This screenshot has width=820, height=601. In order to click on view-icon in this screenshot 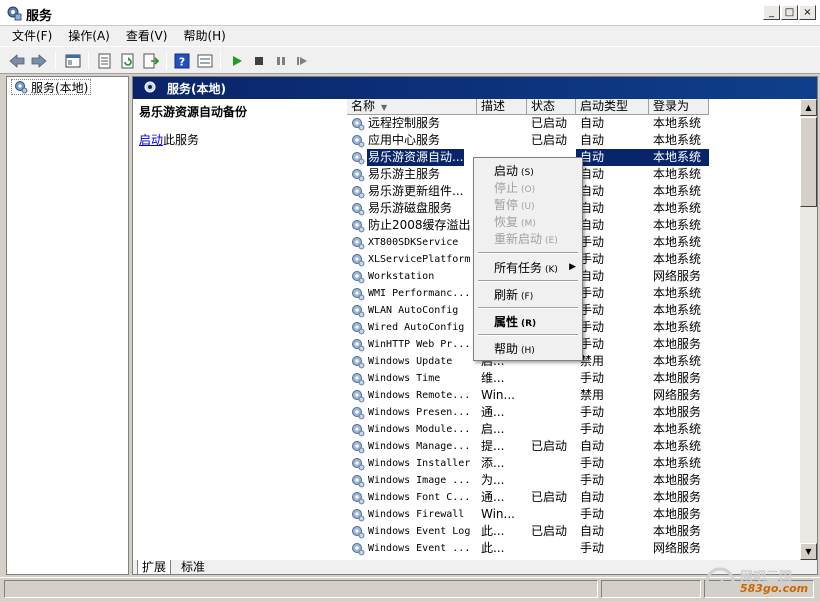, I will do `click(205, 61)`.